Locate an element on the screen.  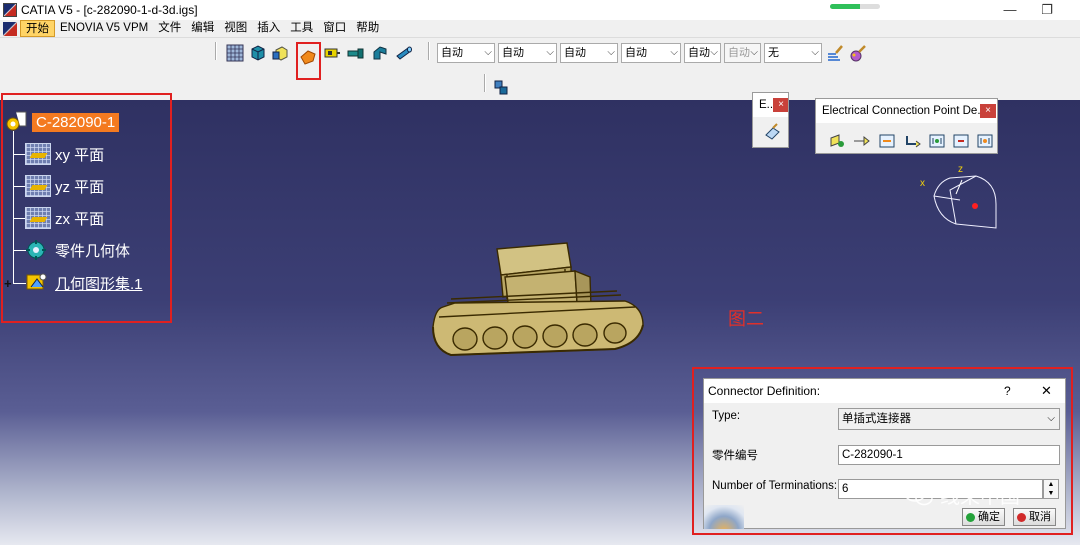
ok-icon is located at coordinates (970, 517).